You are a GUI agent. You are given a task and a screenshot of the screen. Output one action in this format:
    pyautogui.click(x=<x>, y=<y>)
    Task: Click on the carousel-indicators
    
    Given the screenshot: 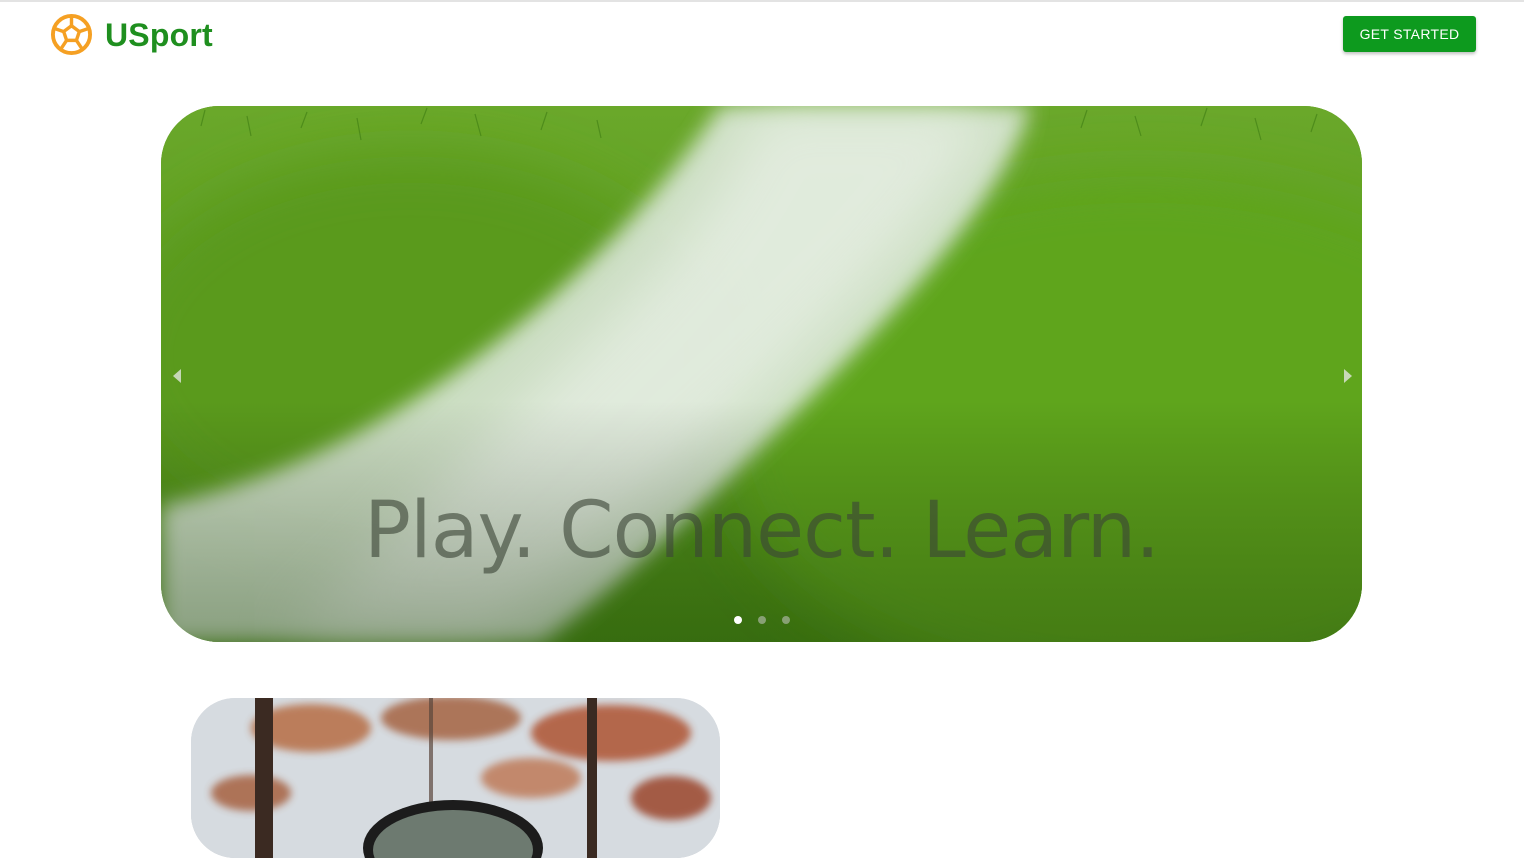 What is the action you would take?
    pyautogui.click(x=761, y=620)
    